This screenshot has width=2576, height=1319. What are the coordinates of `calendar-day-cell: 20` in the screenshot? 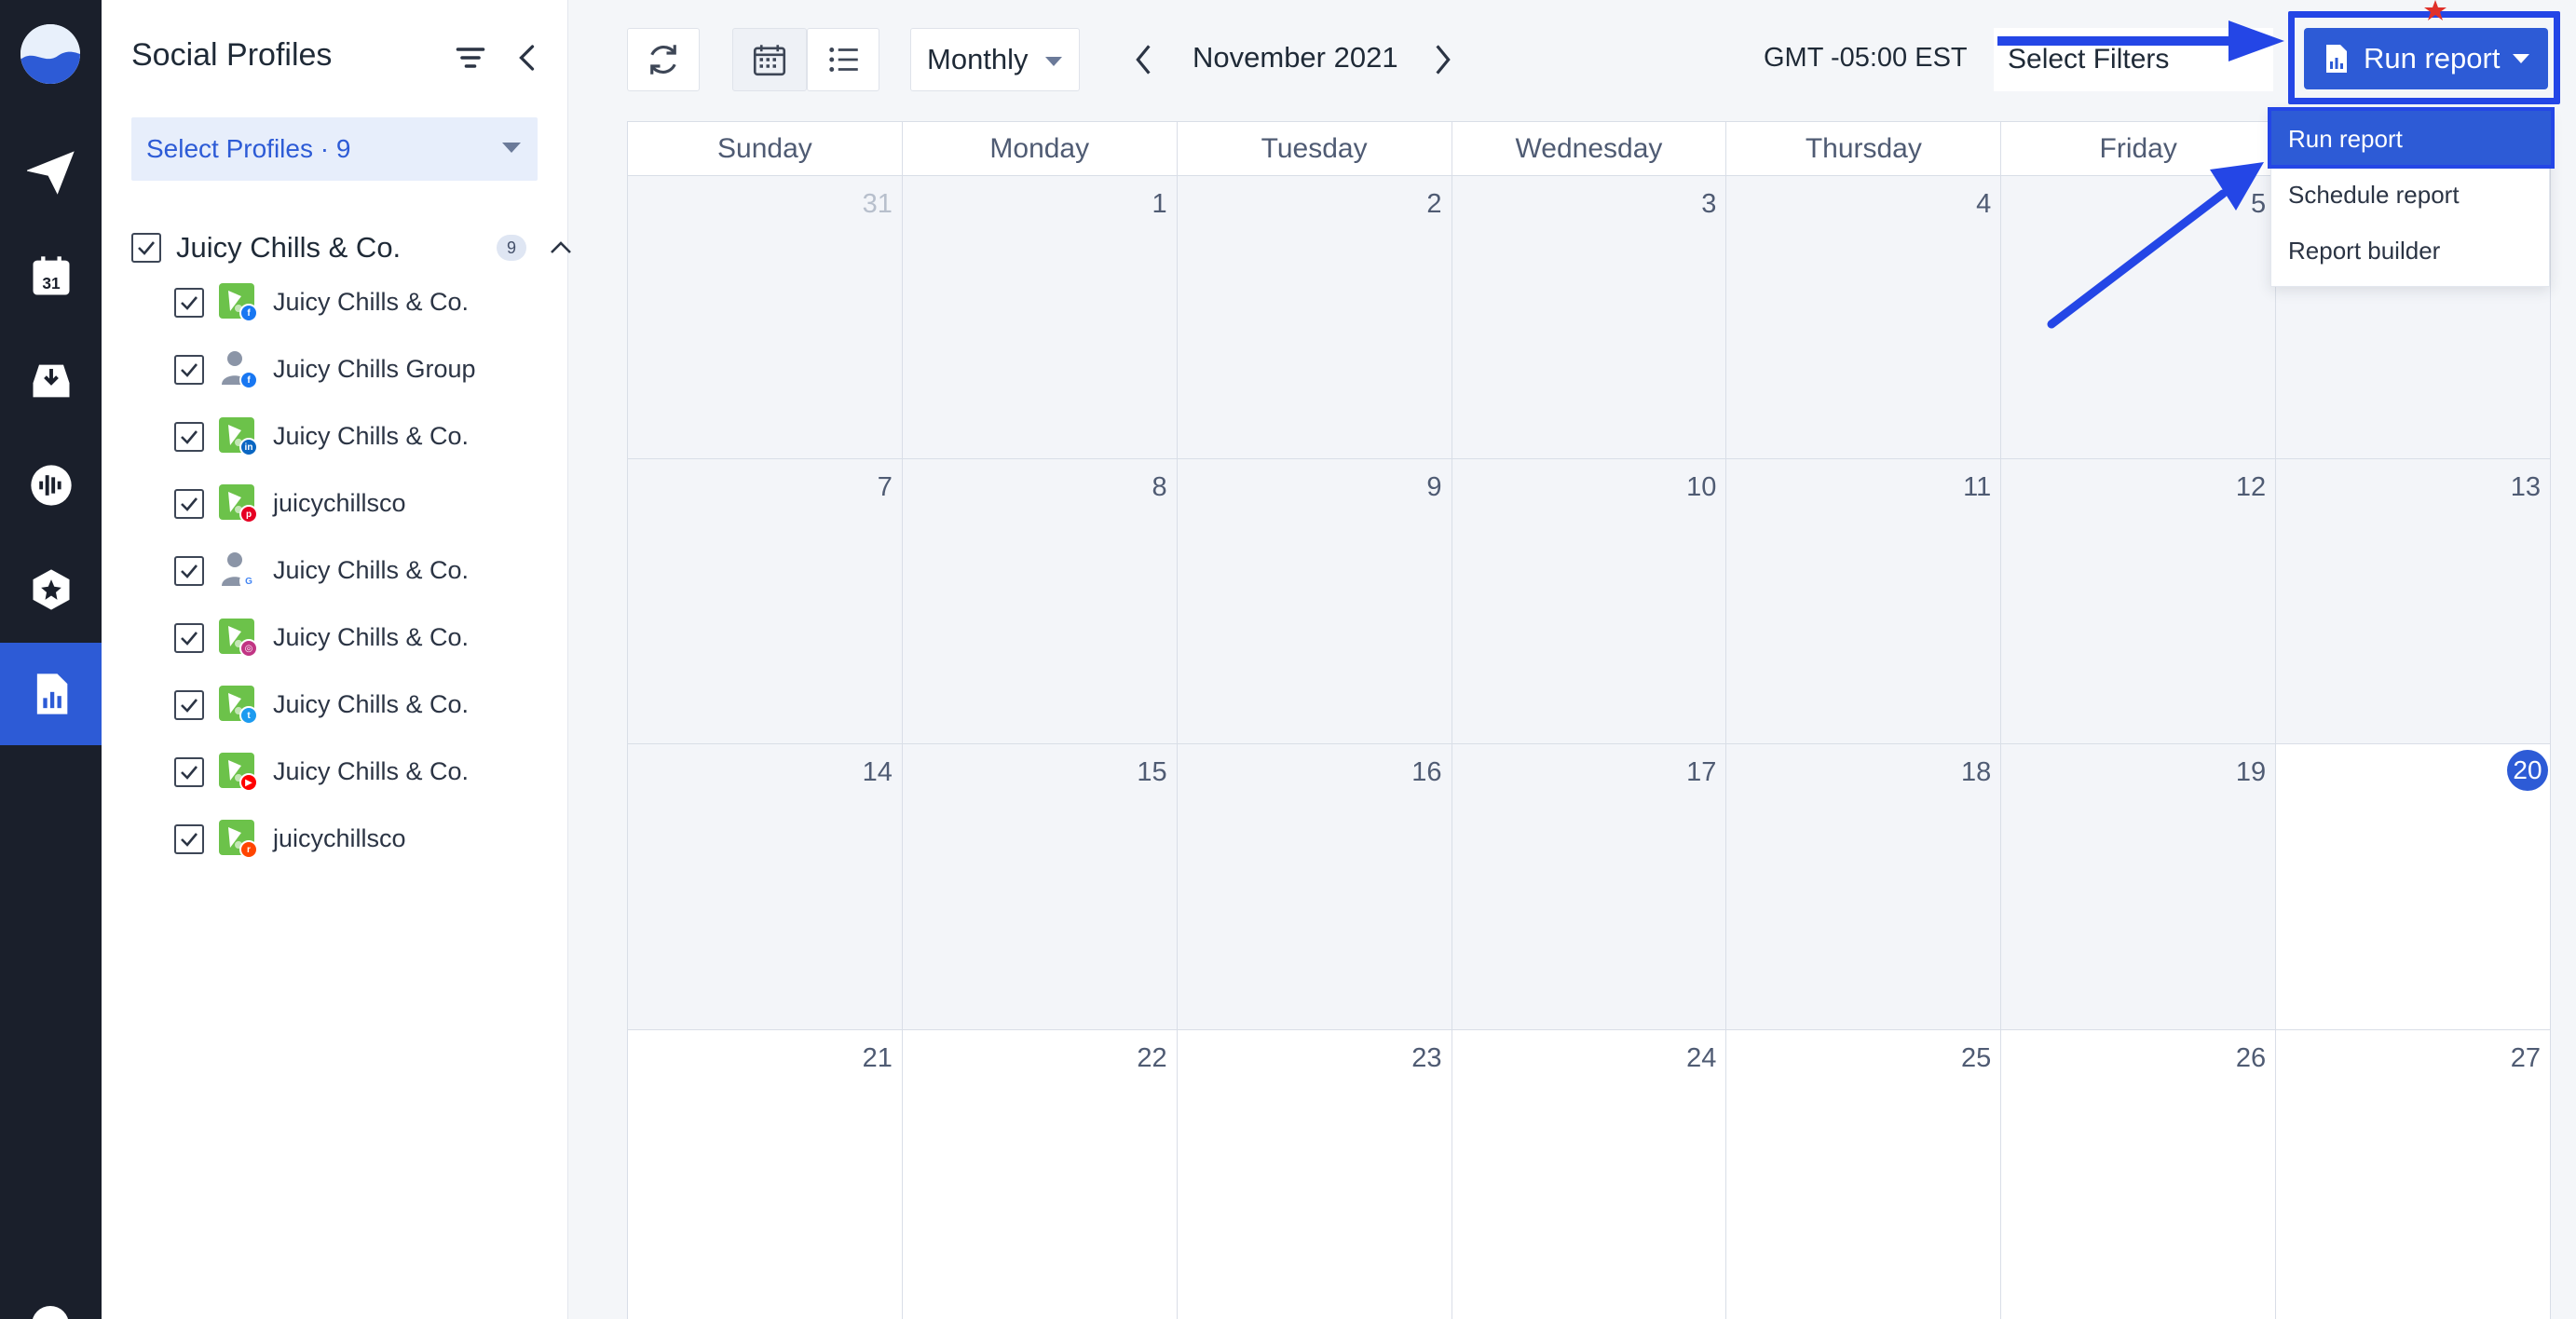 It's located at (2413, 887).